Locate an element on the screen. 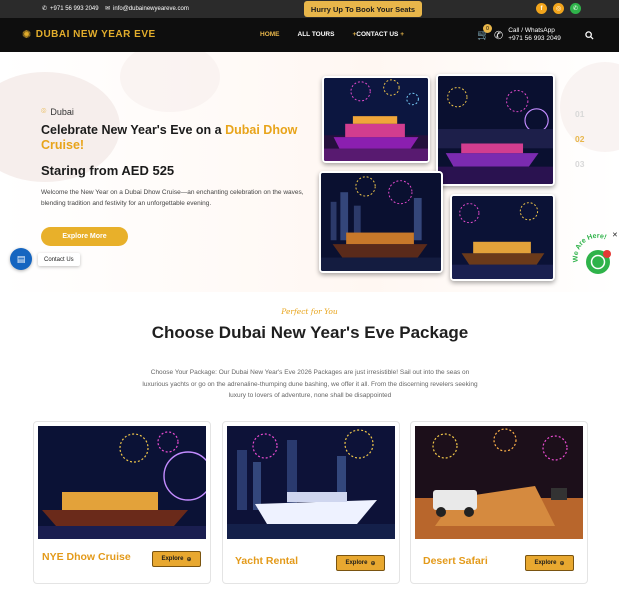 Image resolution: width=619 pixels, height=593 pixels. facebook-icon: f is located at coordinates (541, 8).